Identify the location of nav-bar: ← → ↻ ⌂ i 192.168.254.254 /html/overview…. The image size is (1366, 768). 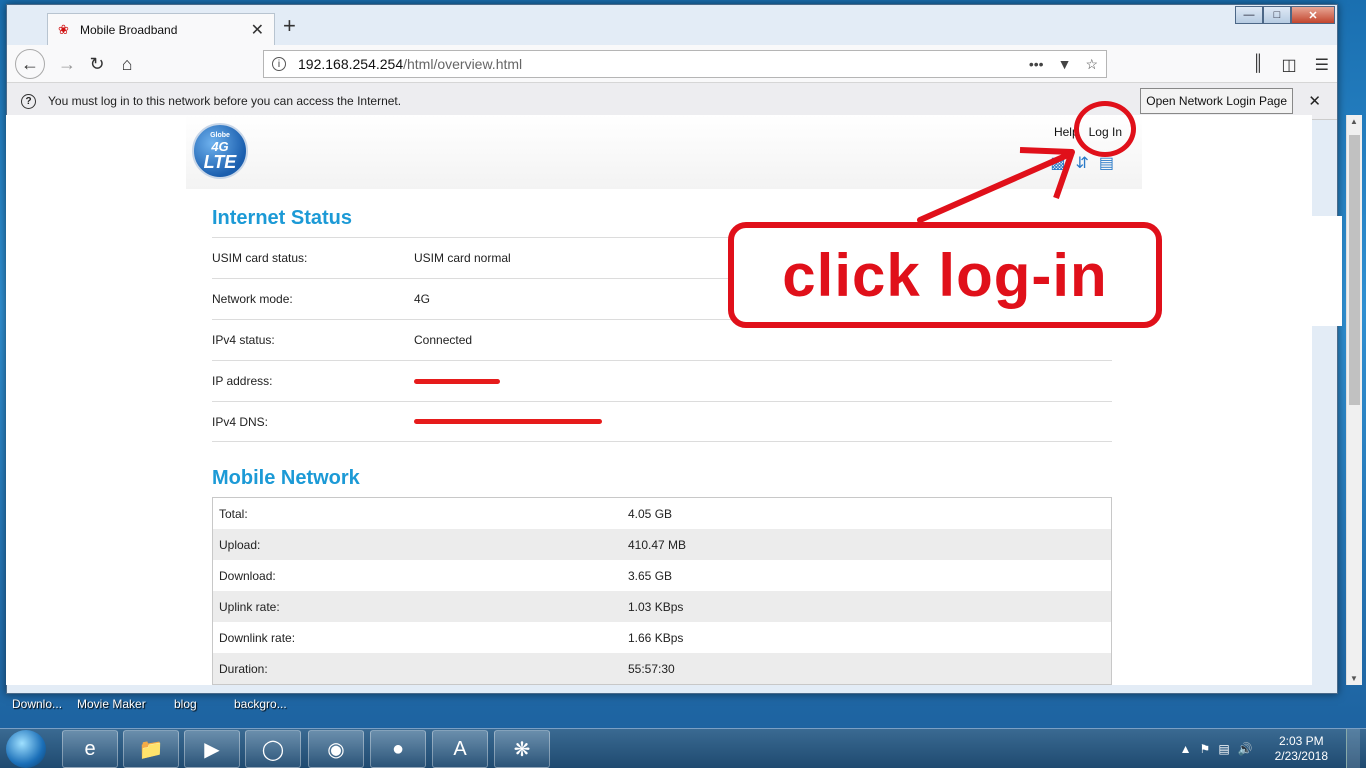
(672, 64).